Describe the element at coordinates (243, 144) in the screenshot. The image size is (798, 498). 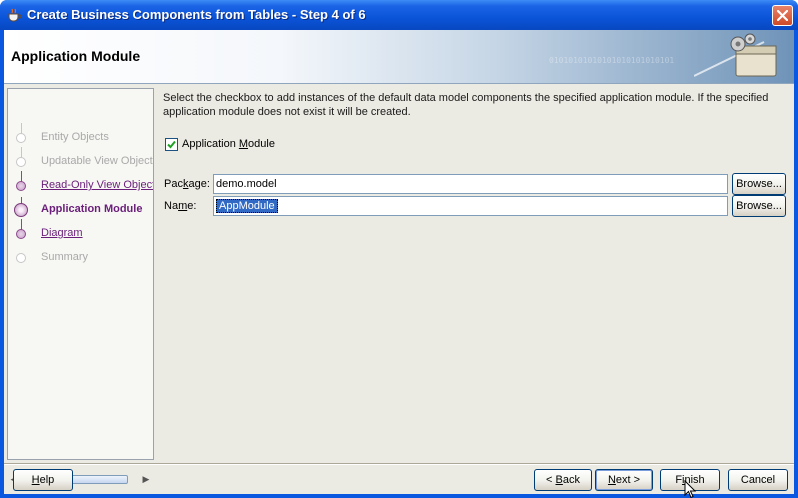
I see `mnemonic-char: M` at that location.